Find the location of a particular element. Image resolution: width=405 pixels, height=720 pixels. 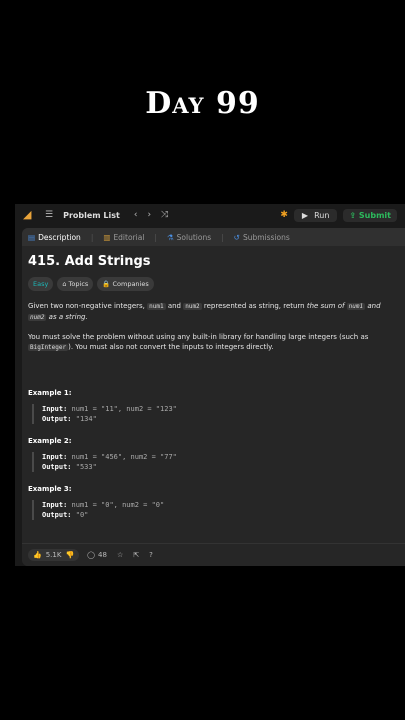

share-icon: ⇱ is located at coordinates (136, 555).